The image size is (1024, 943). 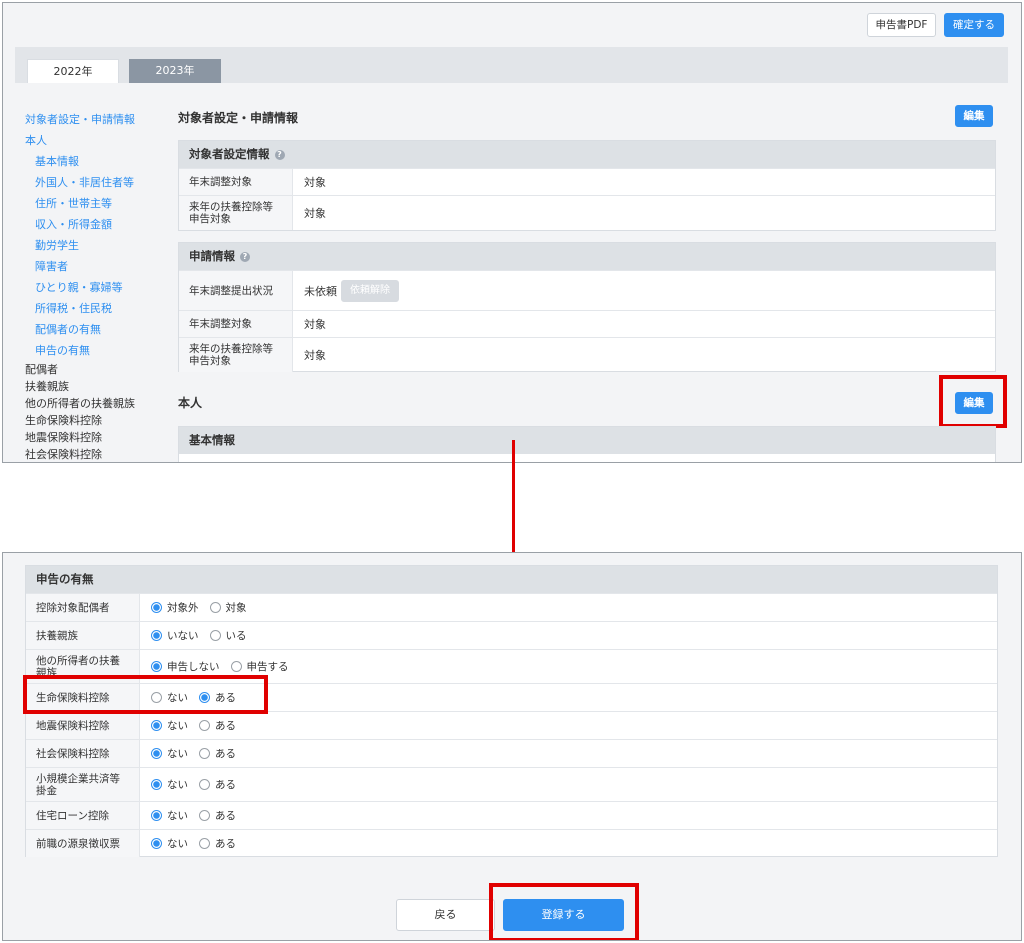 What do you see at coordinates (974, 25) in the screenshot?
I see `confirm-button: 確定する` at bounding box center [974, 25].